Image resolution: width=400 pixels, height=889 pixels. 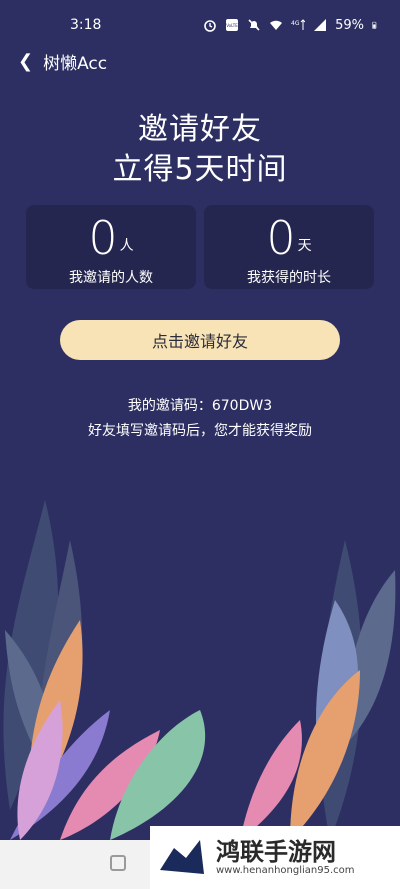 I want to click on stats-cards: 0 人 我邀请的人数 0 天 我获得的时长, so click(x=200, y=247).